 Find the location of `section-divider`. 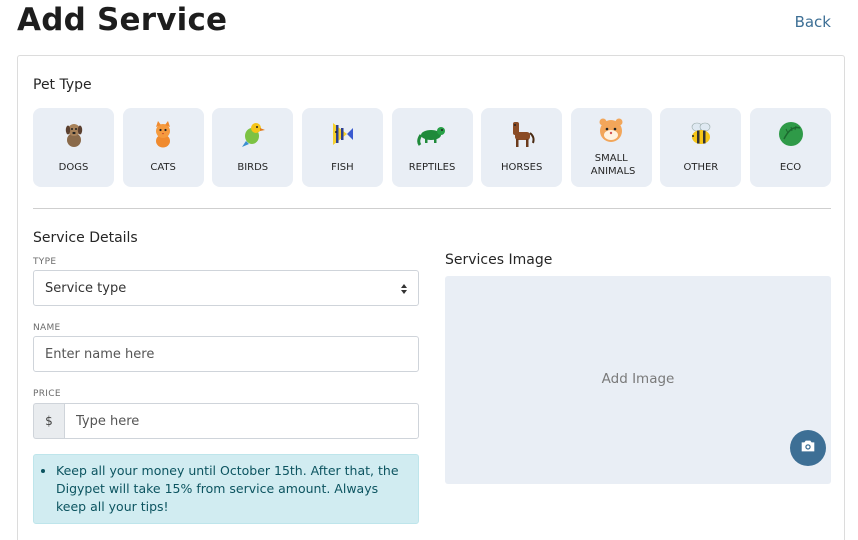

section-divider is located at coordinates (432, 208).